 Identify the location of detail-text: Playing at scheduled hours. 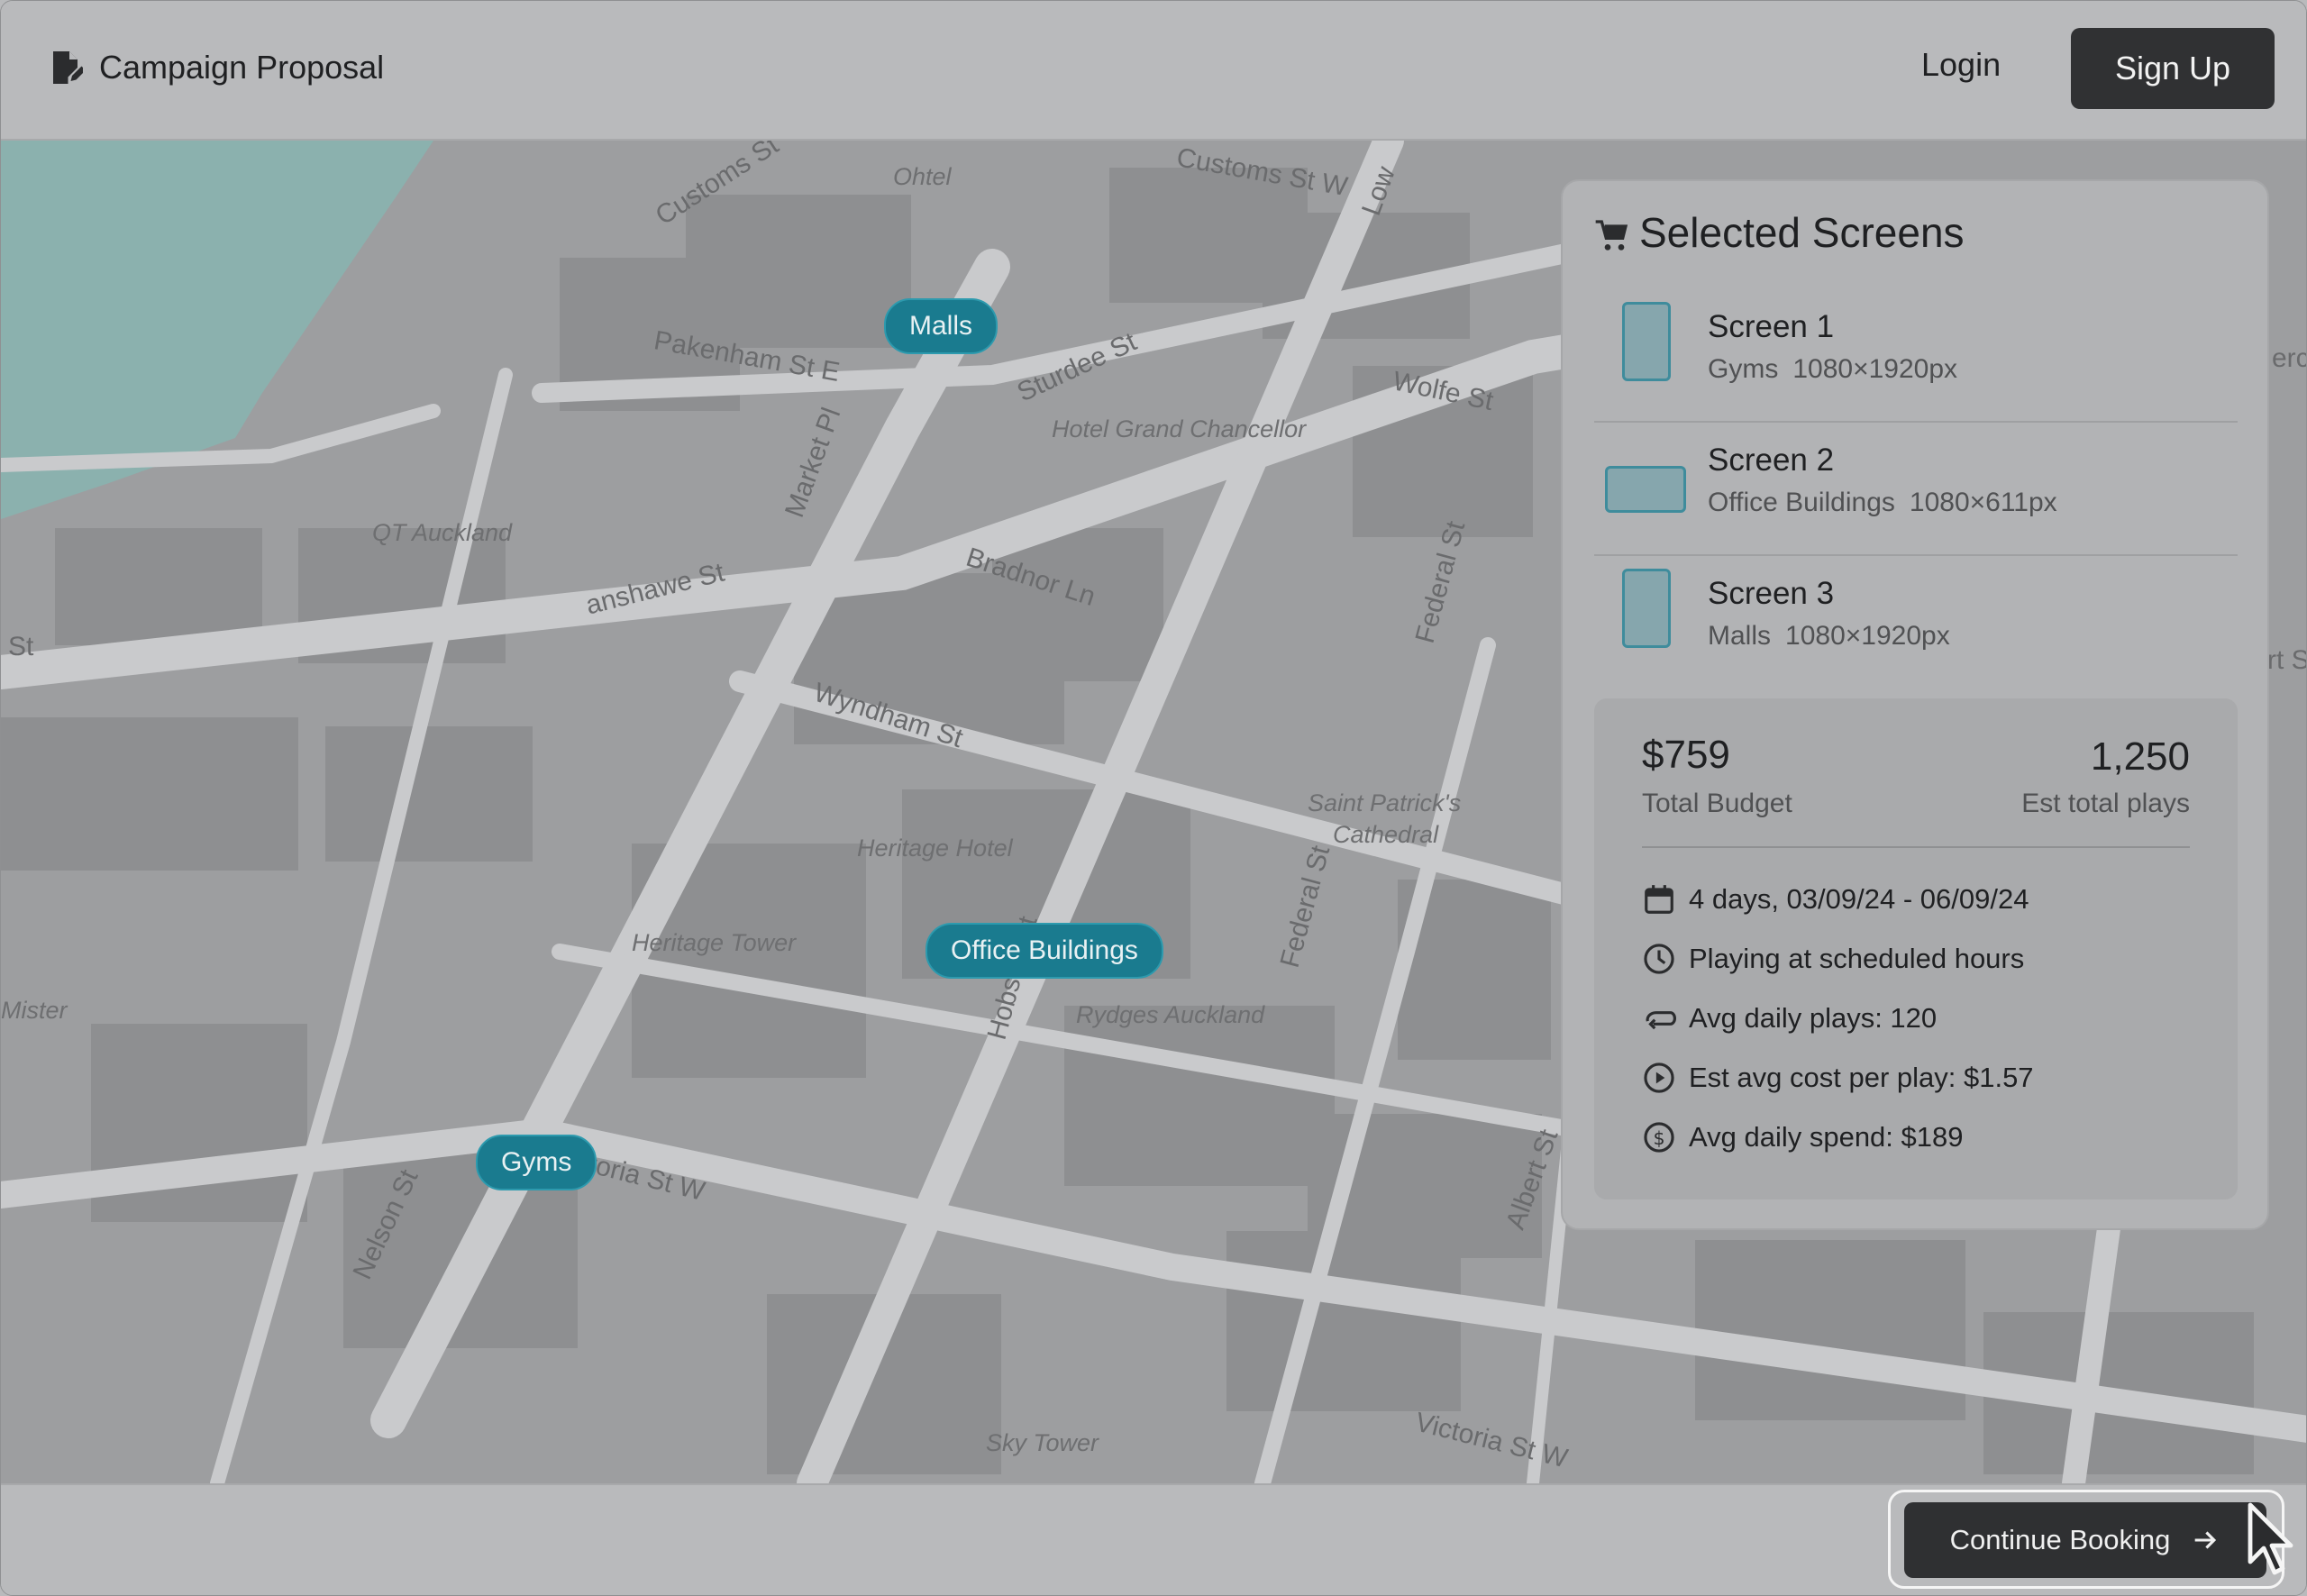
(1857, 958).